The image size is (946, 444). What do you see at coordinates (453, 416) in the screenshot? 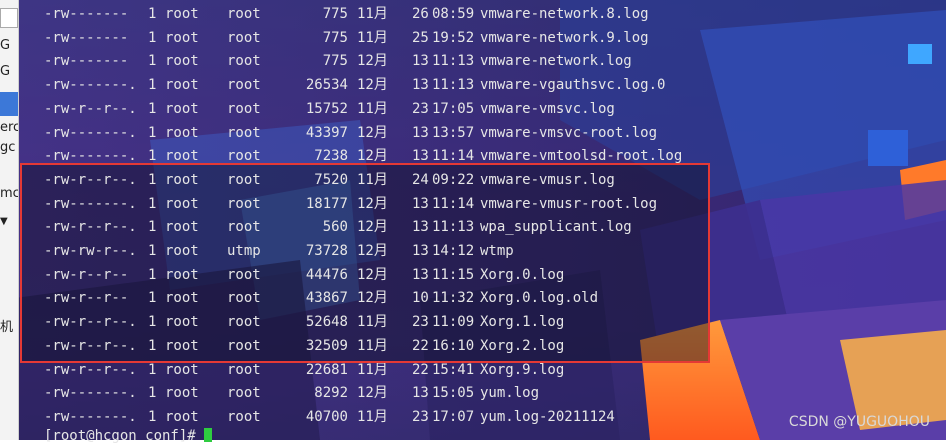
I see `listing-time: 17:07` at bounding box center [453, 416].